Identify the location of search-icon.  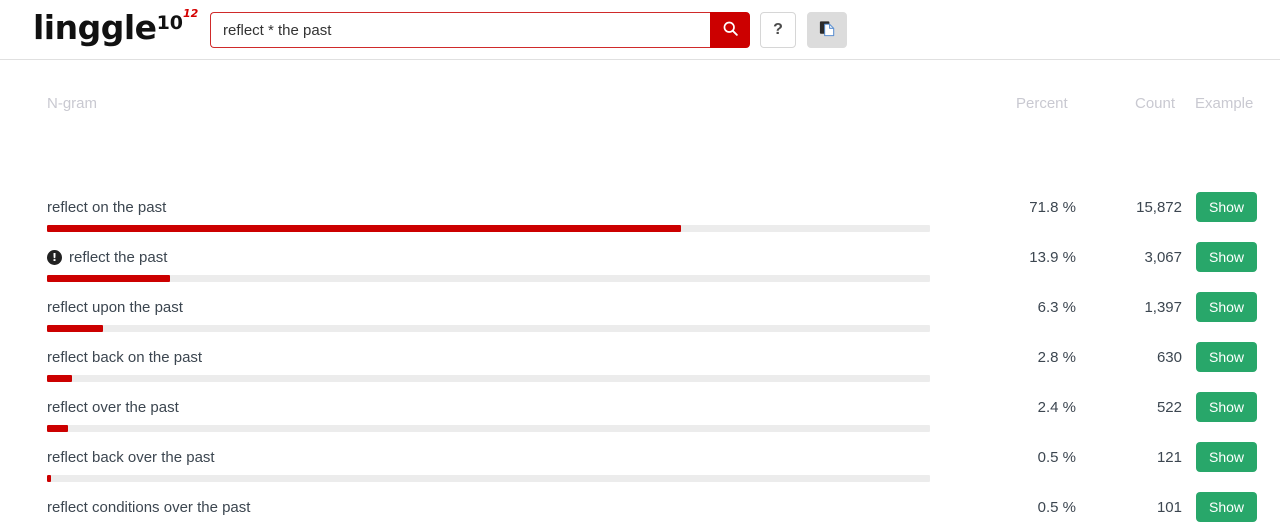
(730, 30).